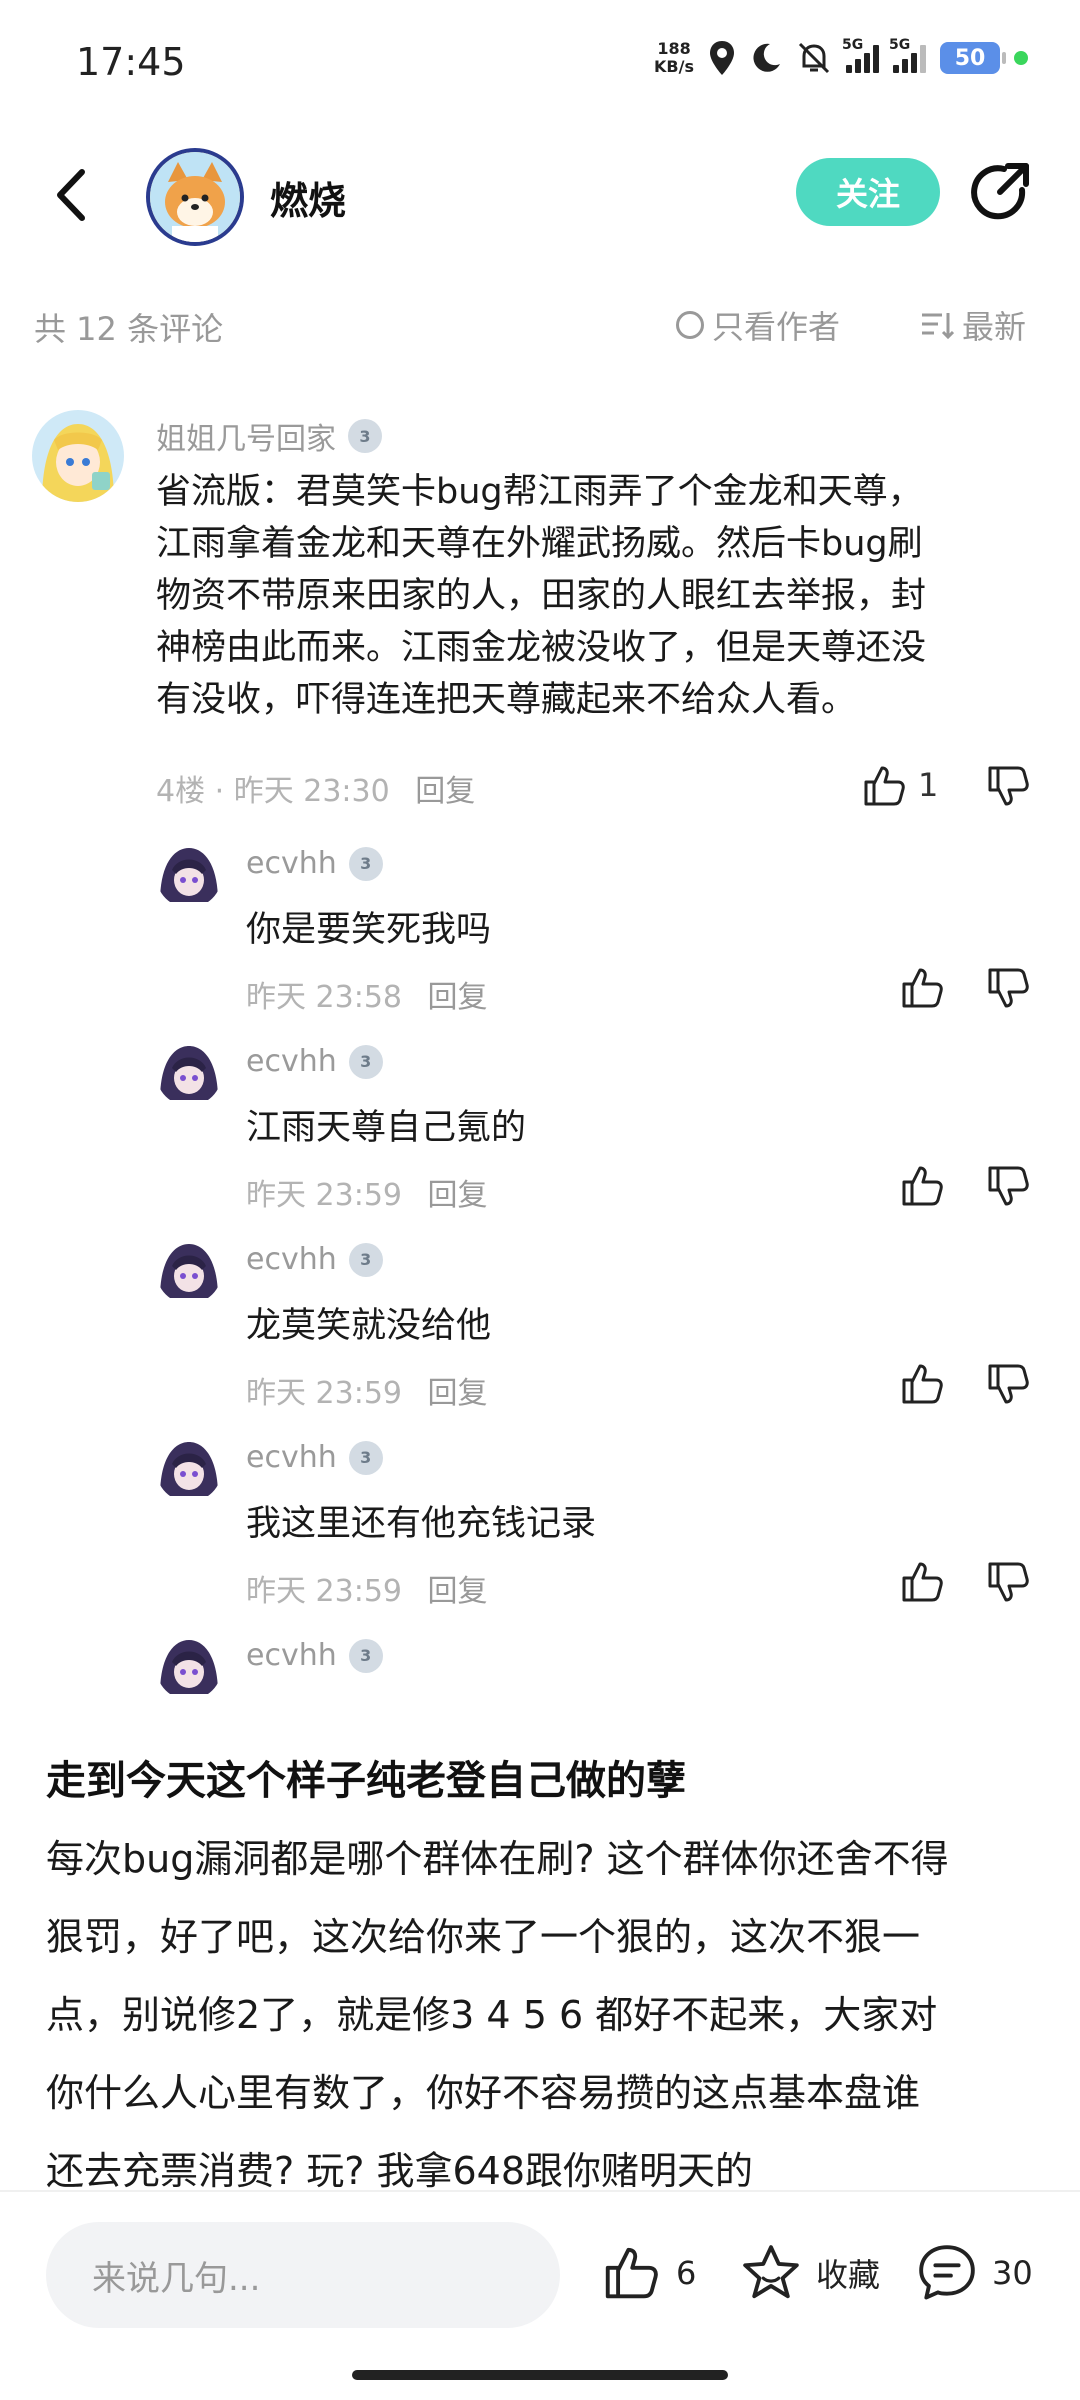  I want to click on post-line: 还去充票消费? 玩? 我拿648跟你赌明天的, so click(400, 2171).